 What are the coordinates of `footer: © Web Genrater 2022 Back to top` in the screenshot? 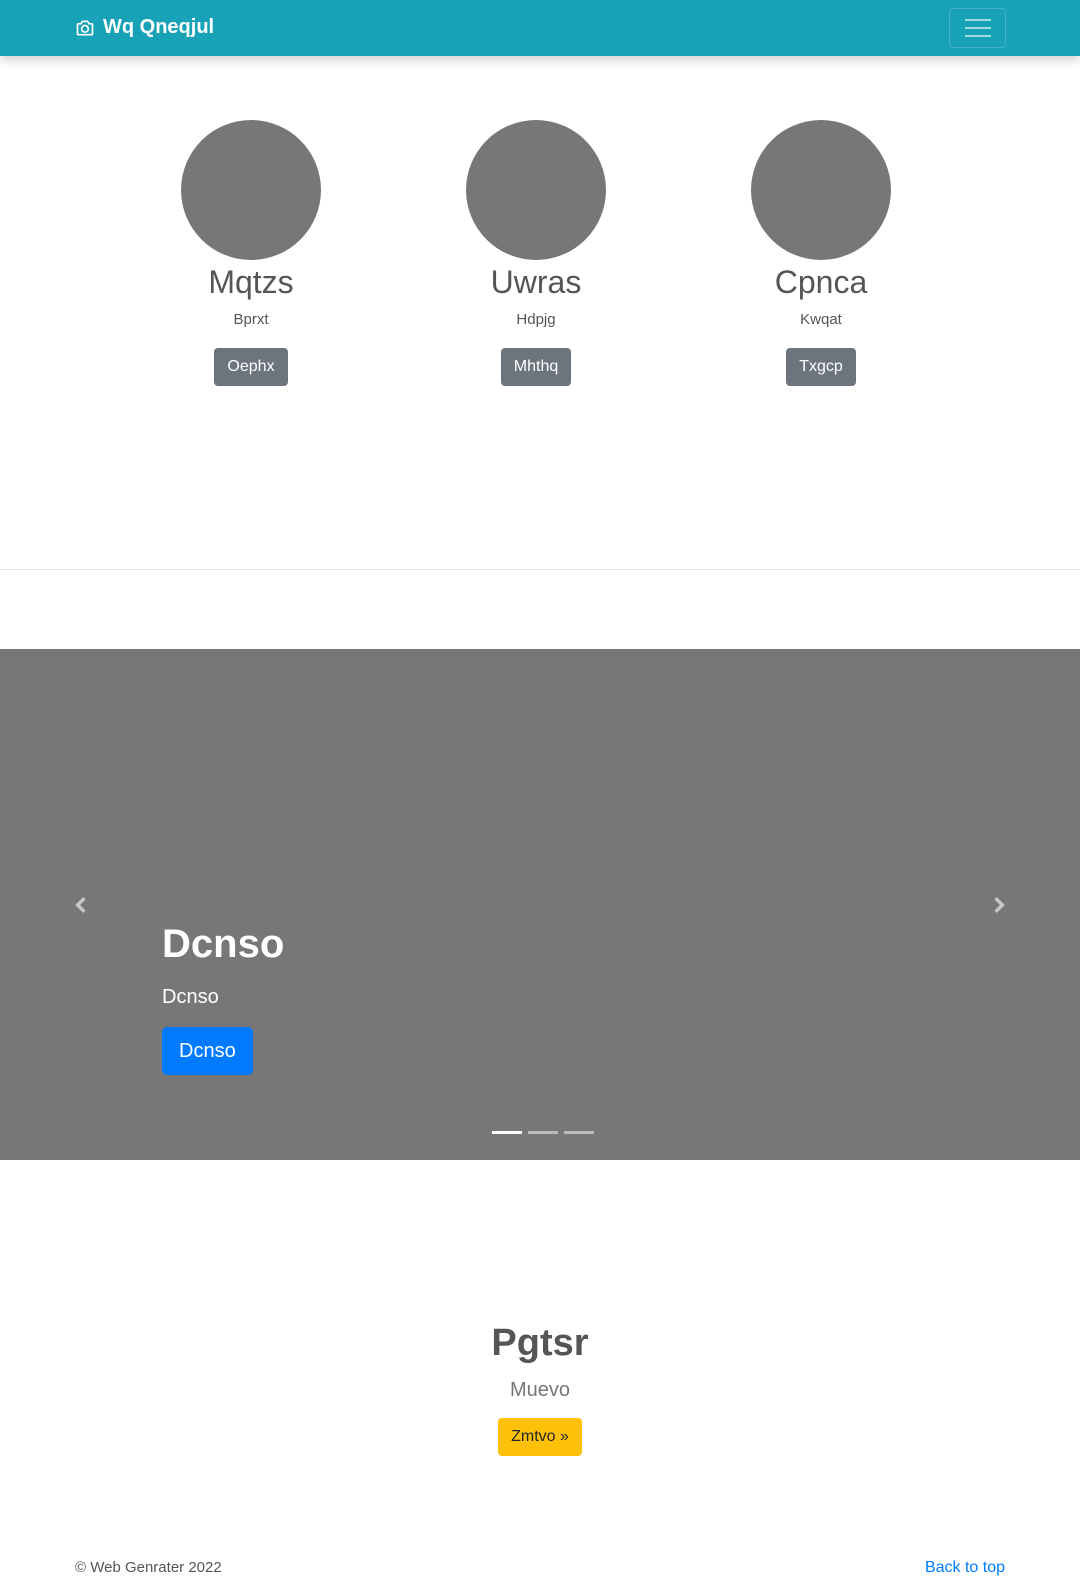 It's located at (540, 1568).